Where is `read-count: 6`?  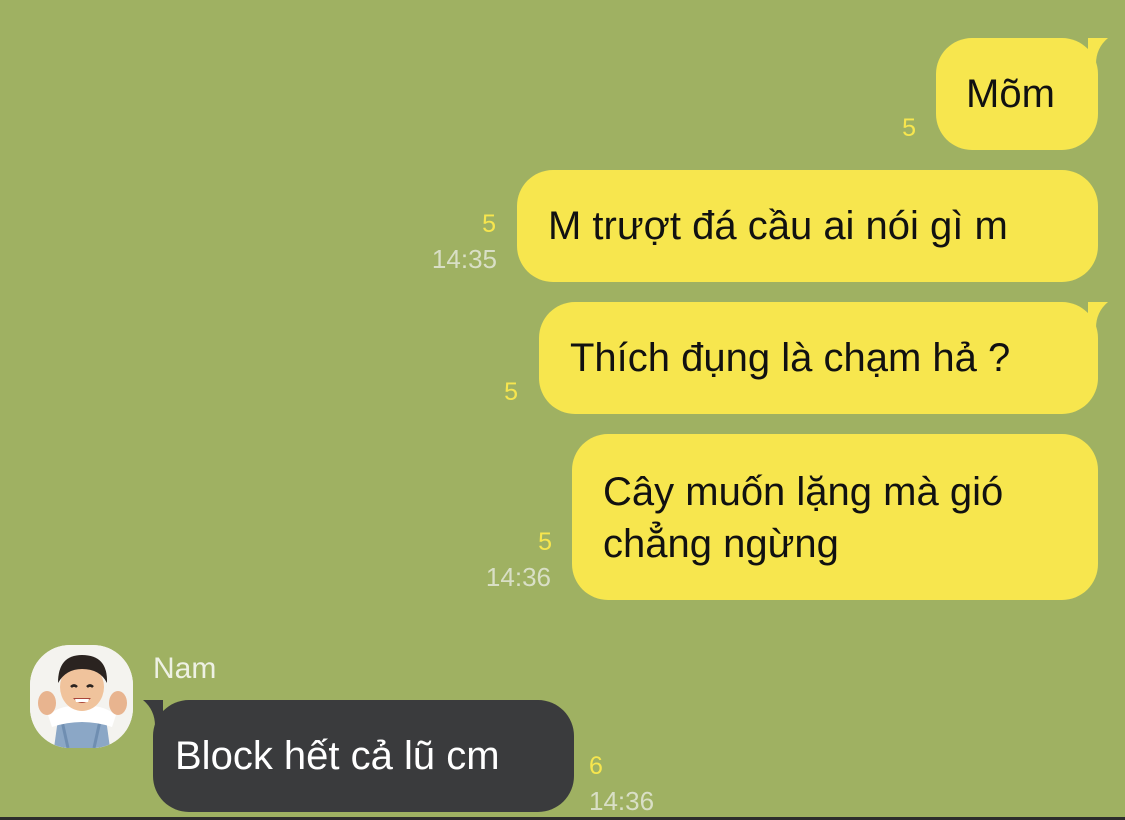
read-count: 6 is located at coordinates (596, 766).